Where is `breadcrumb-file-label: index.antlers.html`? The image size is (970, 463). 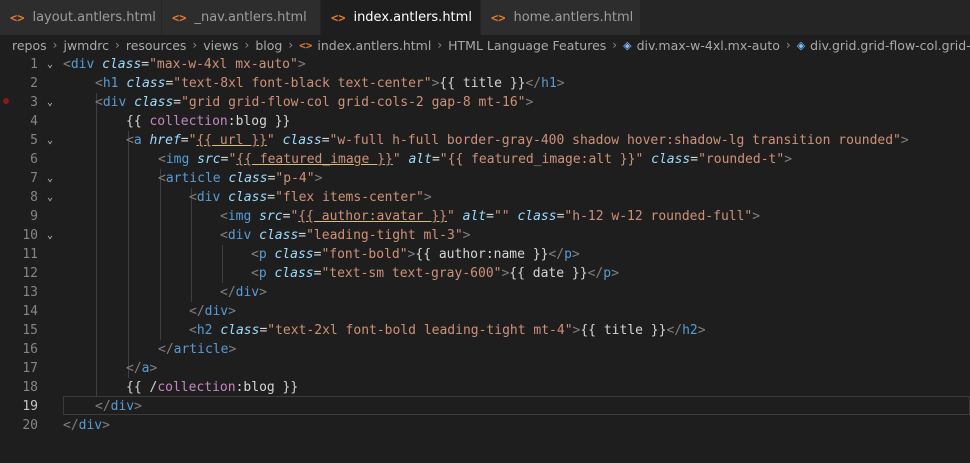
breadcrumb-file-label: index.antlers.html is located at coordinates (374, 45).